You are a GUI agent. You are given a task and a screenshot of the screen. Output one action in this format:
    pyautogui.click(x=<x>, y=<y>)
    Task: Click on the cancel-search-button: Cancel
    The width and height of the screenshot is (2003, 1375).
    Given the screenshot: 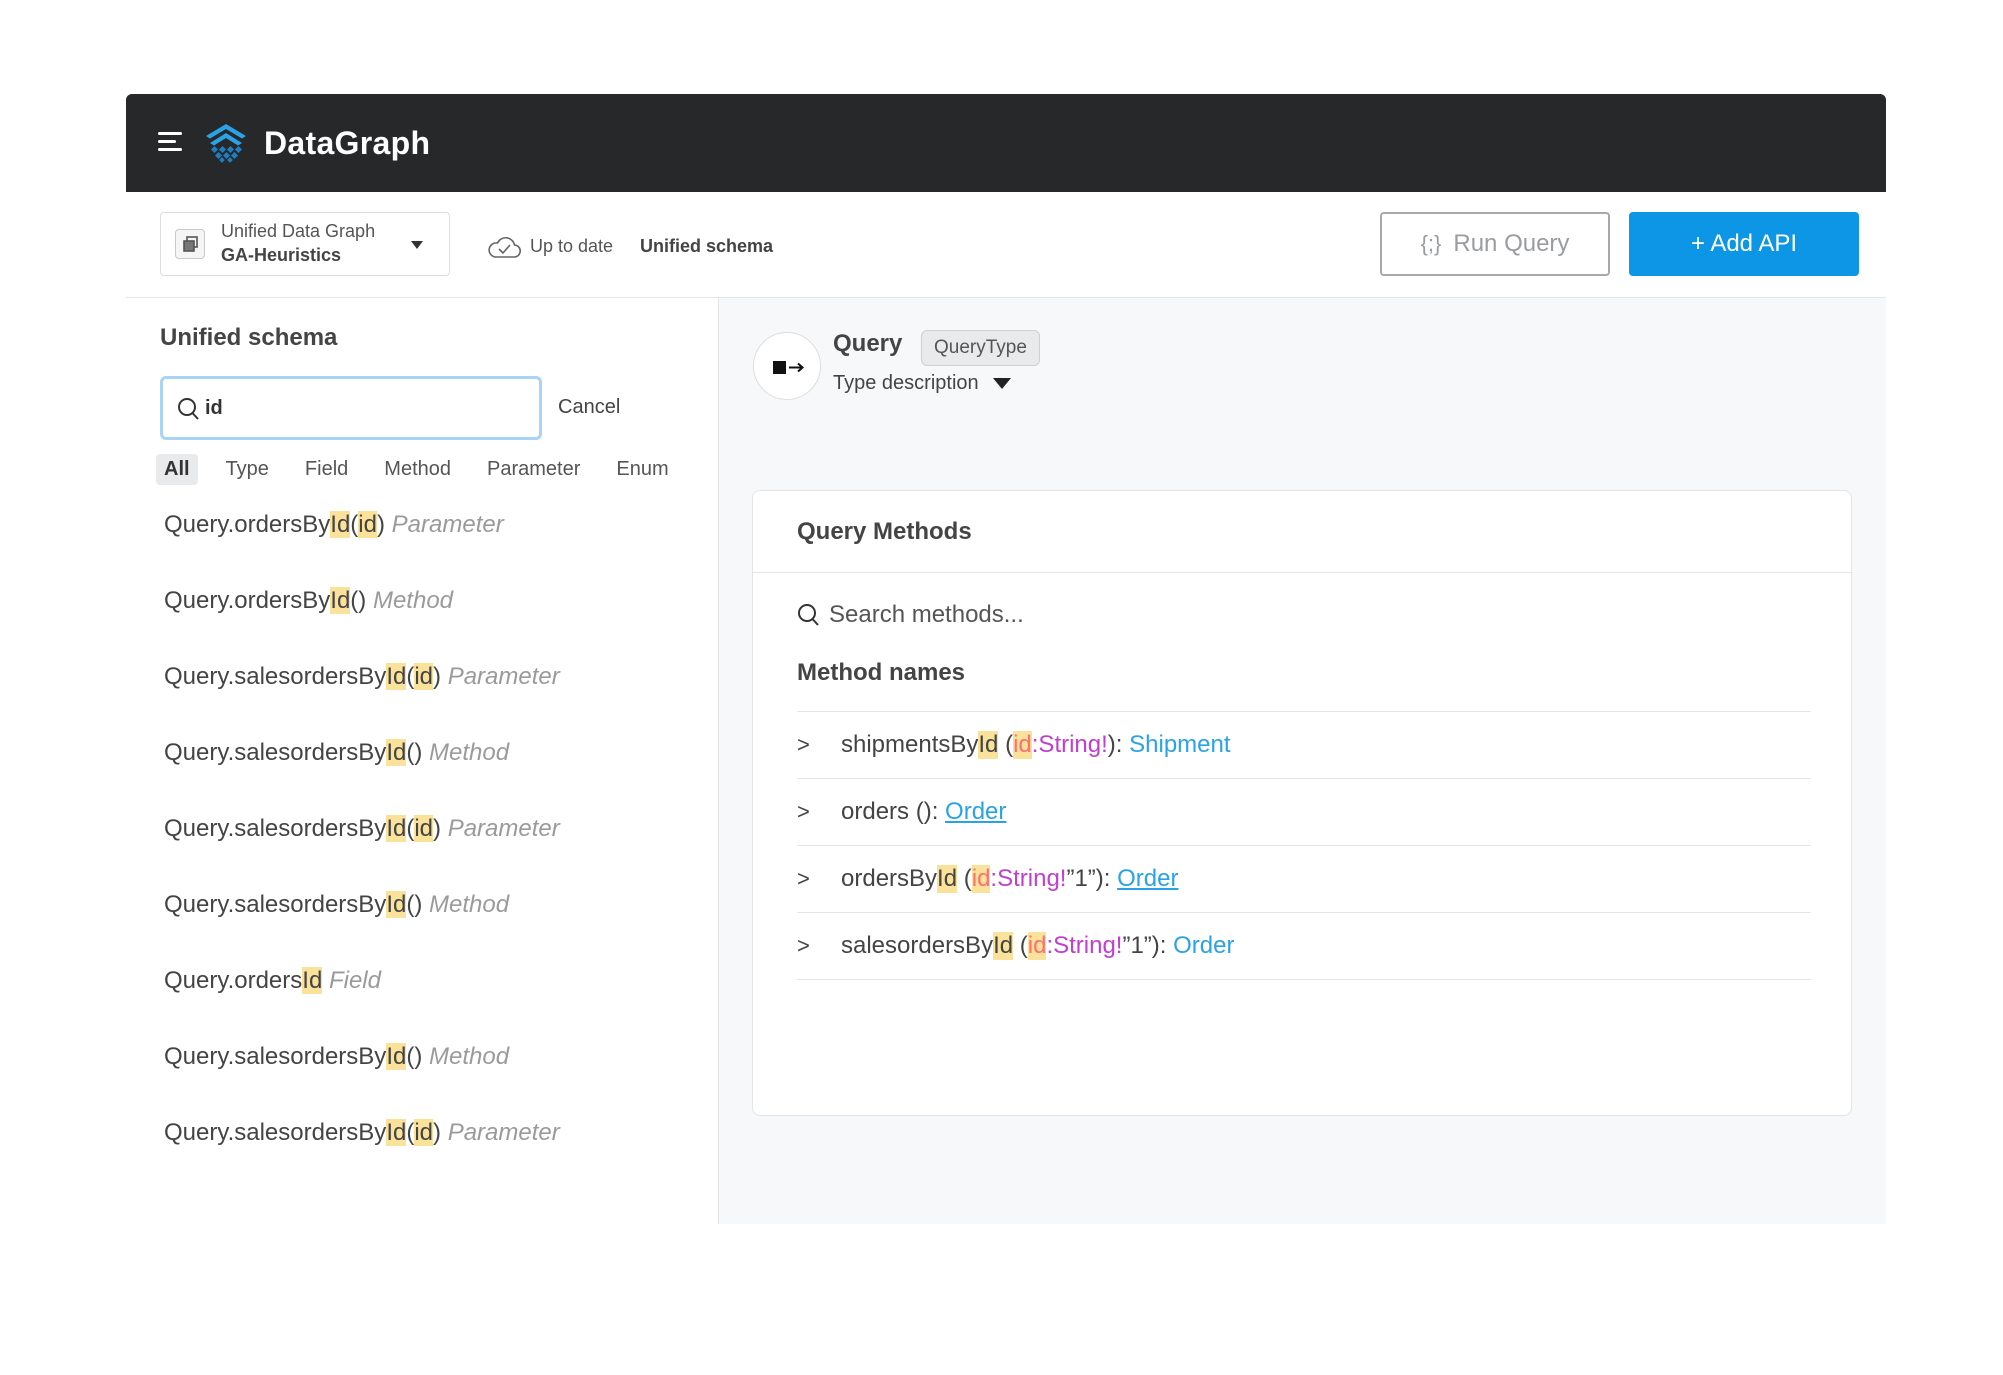 What is the action you would take?
    pyautogui.click(x=589, y=407)
    